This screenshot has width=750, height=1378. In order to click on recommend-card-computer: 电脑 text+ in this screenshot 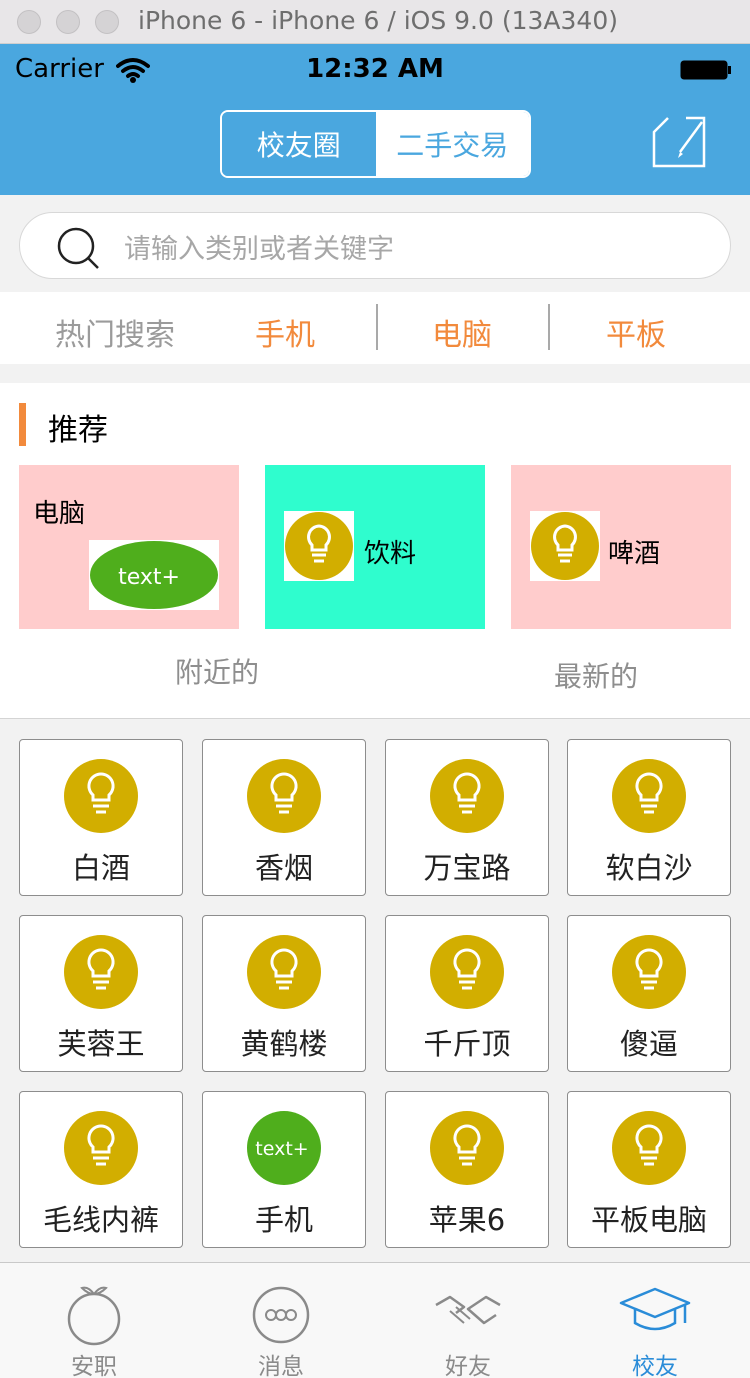, I will do `click(129, 547)`.